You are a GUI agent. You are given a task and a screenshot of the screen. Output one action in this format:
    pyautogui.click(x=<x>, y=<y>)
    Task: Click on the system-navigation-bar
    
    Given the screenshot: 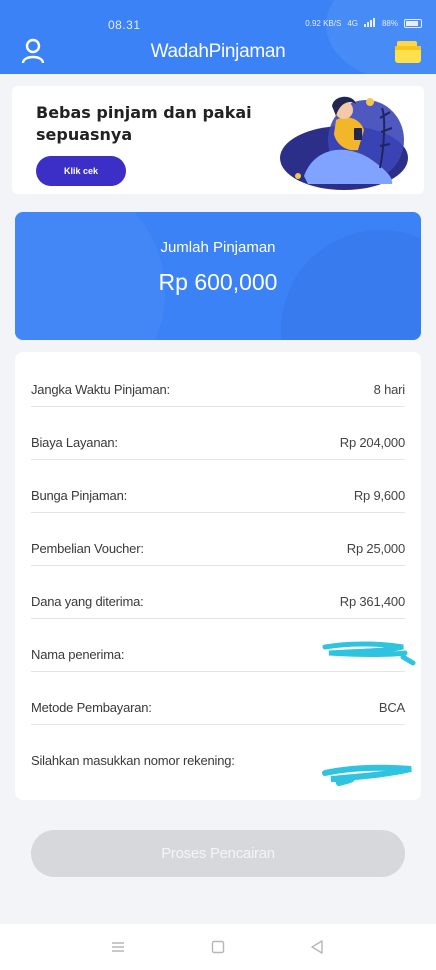 What is the action you would take?
    pyautogui.click(x=218, y=947)
    